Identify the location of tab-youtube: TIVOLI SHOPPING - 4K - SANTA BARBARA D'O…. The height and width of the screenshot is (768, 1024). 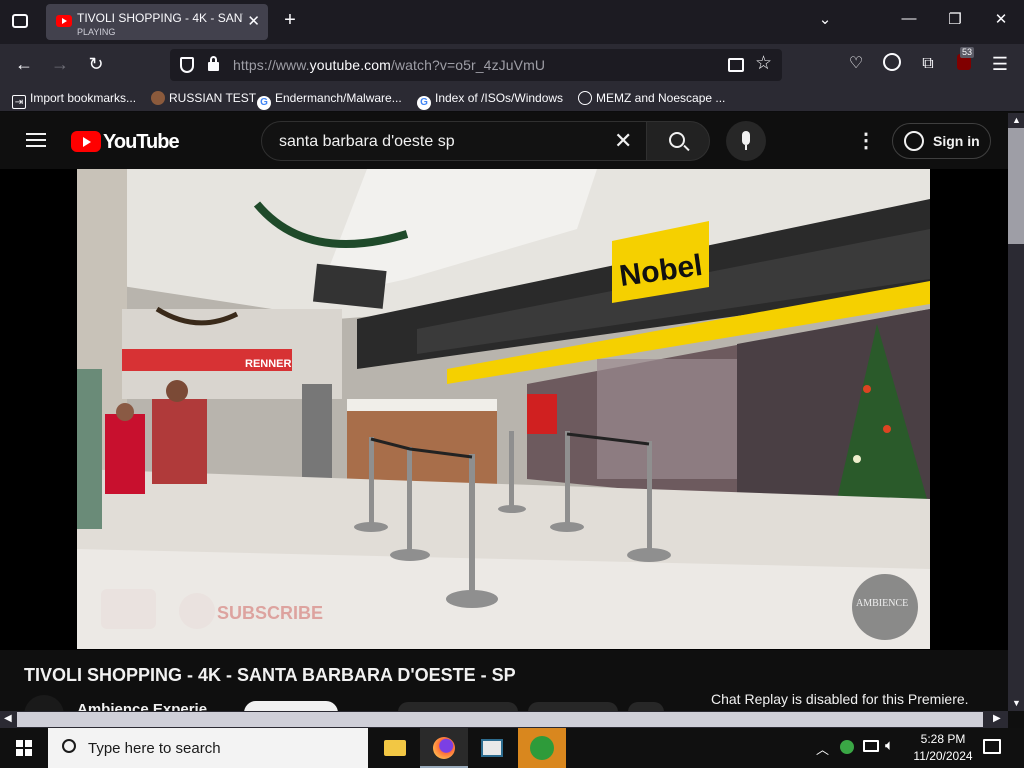
(157, 22).